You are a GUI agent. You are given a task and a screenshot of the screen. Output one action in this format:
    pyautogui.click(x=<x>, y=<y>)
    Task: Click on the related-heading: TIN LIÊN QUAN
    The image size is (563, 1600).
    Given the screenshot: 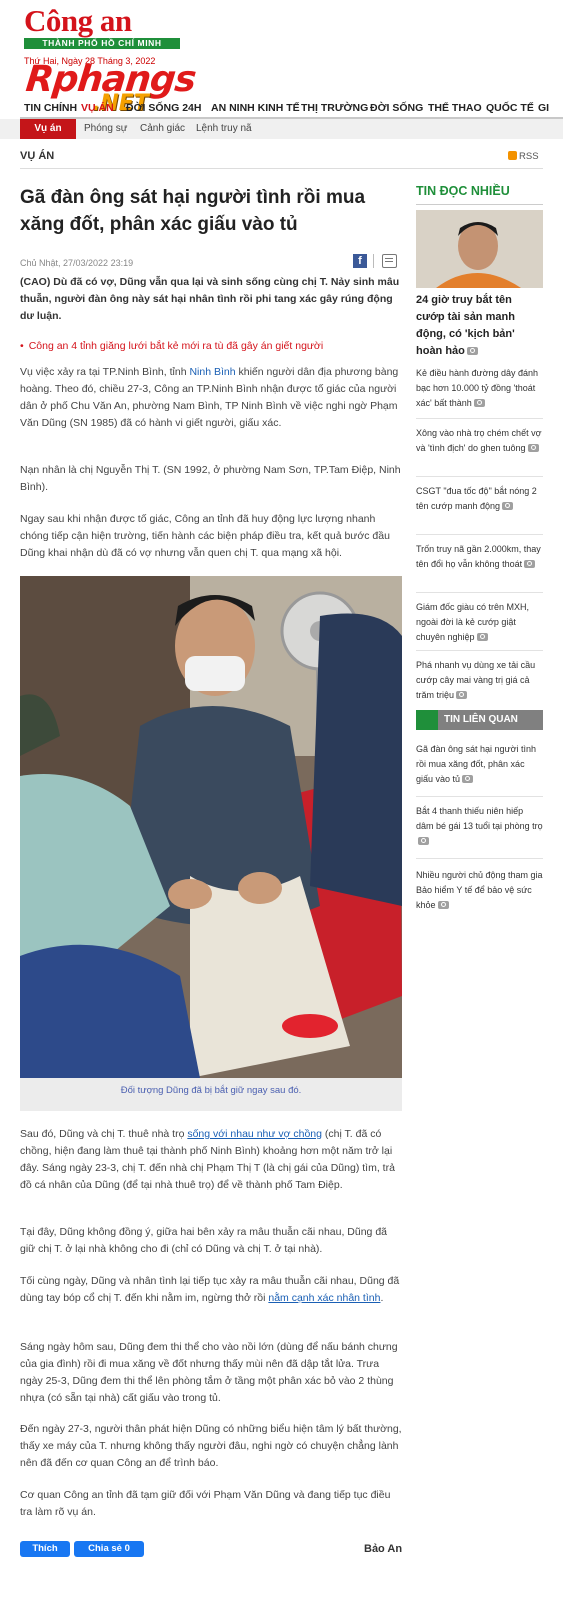 What is the action you would take?
    pyautogui.click(x=479, y=720)
    